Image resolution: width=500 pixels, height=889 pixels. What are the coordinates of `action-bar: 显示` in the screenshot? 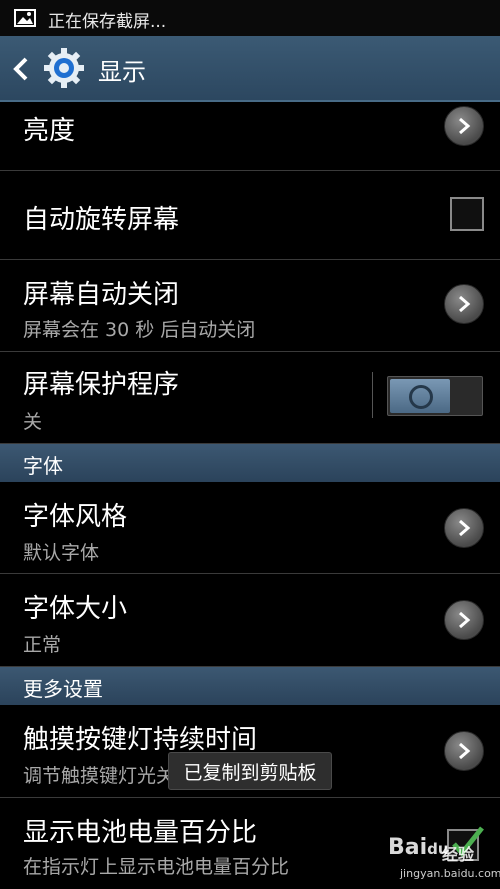 It's located at (250, 69).